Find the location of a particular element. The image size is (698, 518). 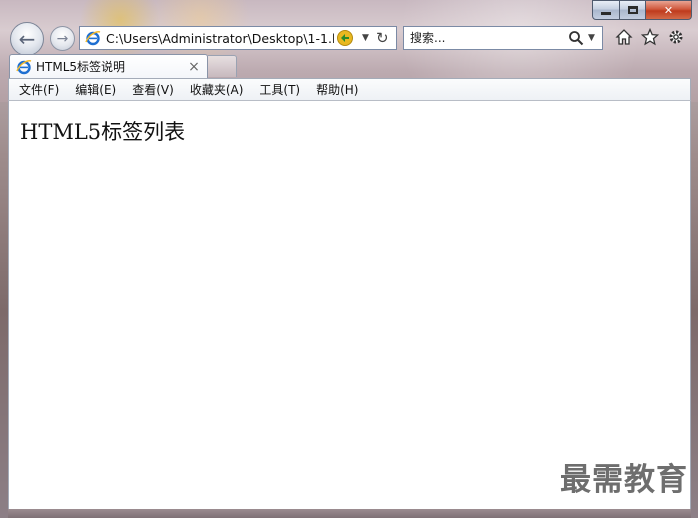

menu-edit: 编辑(E) is located at coordinates (95, 89).